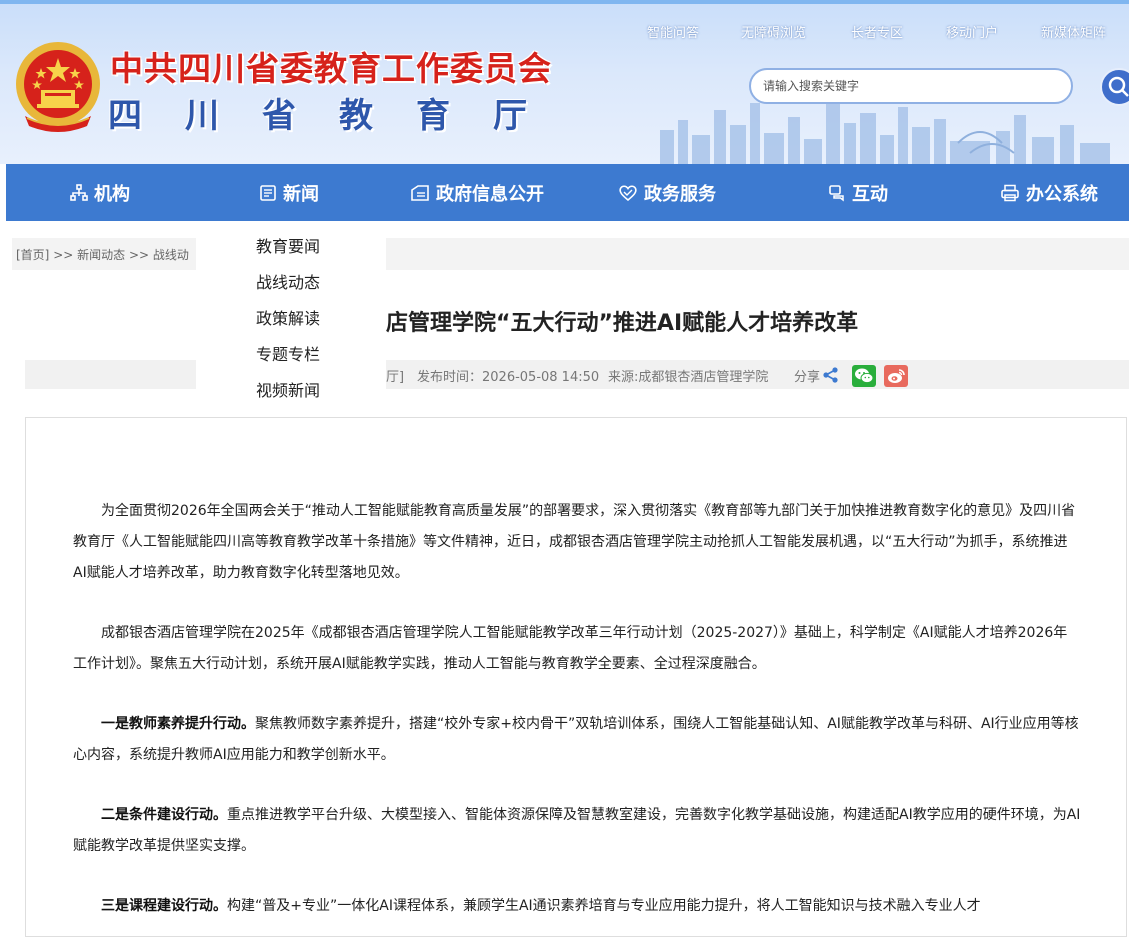 The height and width of the screenshot is (937, 1129). Describe the element at coordinates (58, 87) in the screenshot. I see `national-emblem-icon` at that location.